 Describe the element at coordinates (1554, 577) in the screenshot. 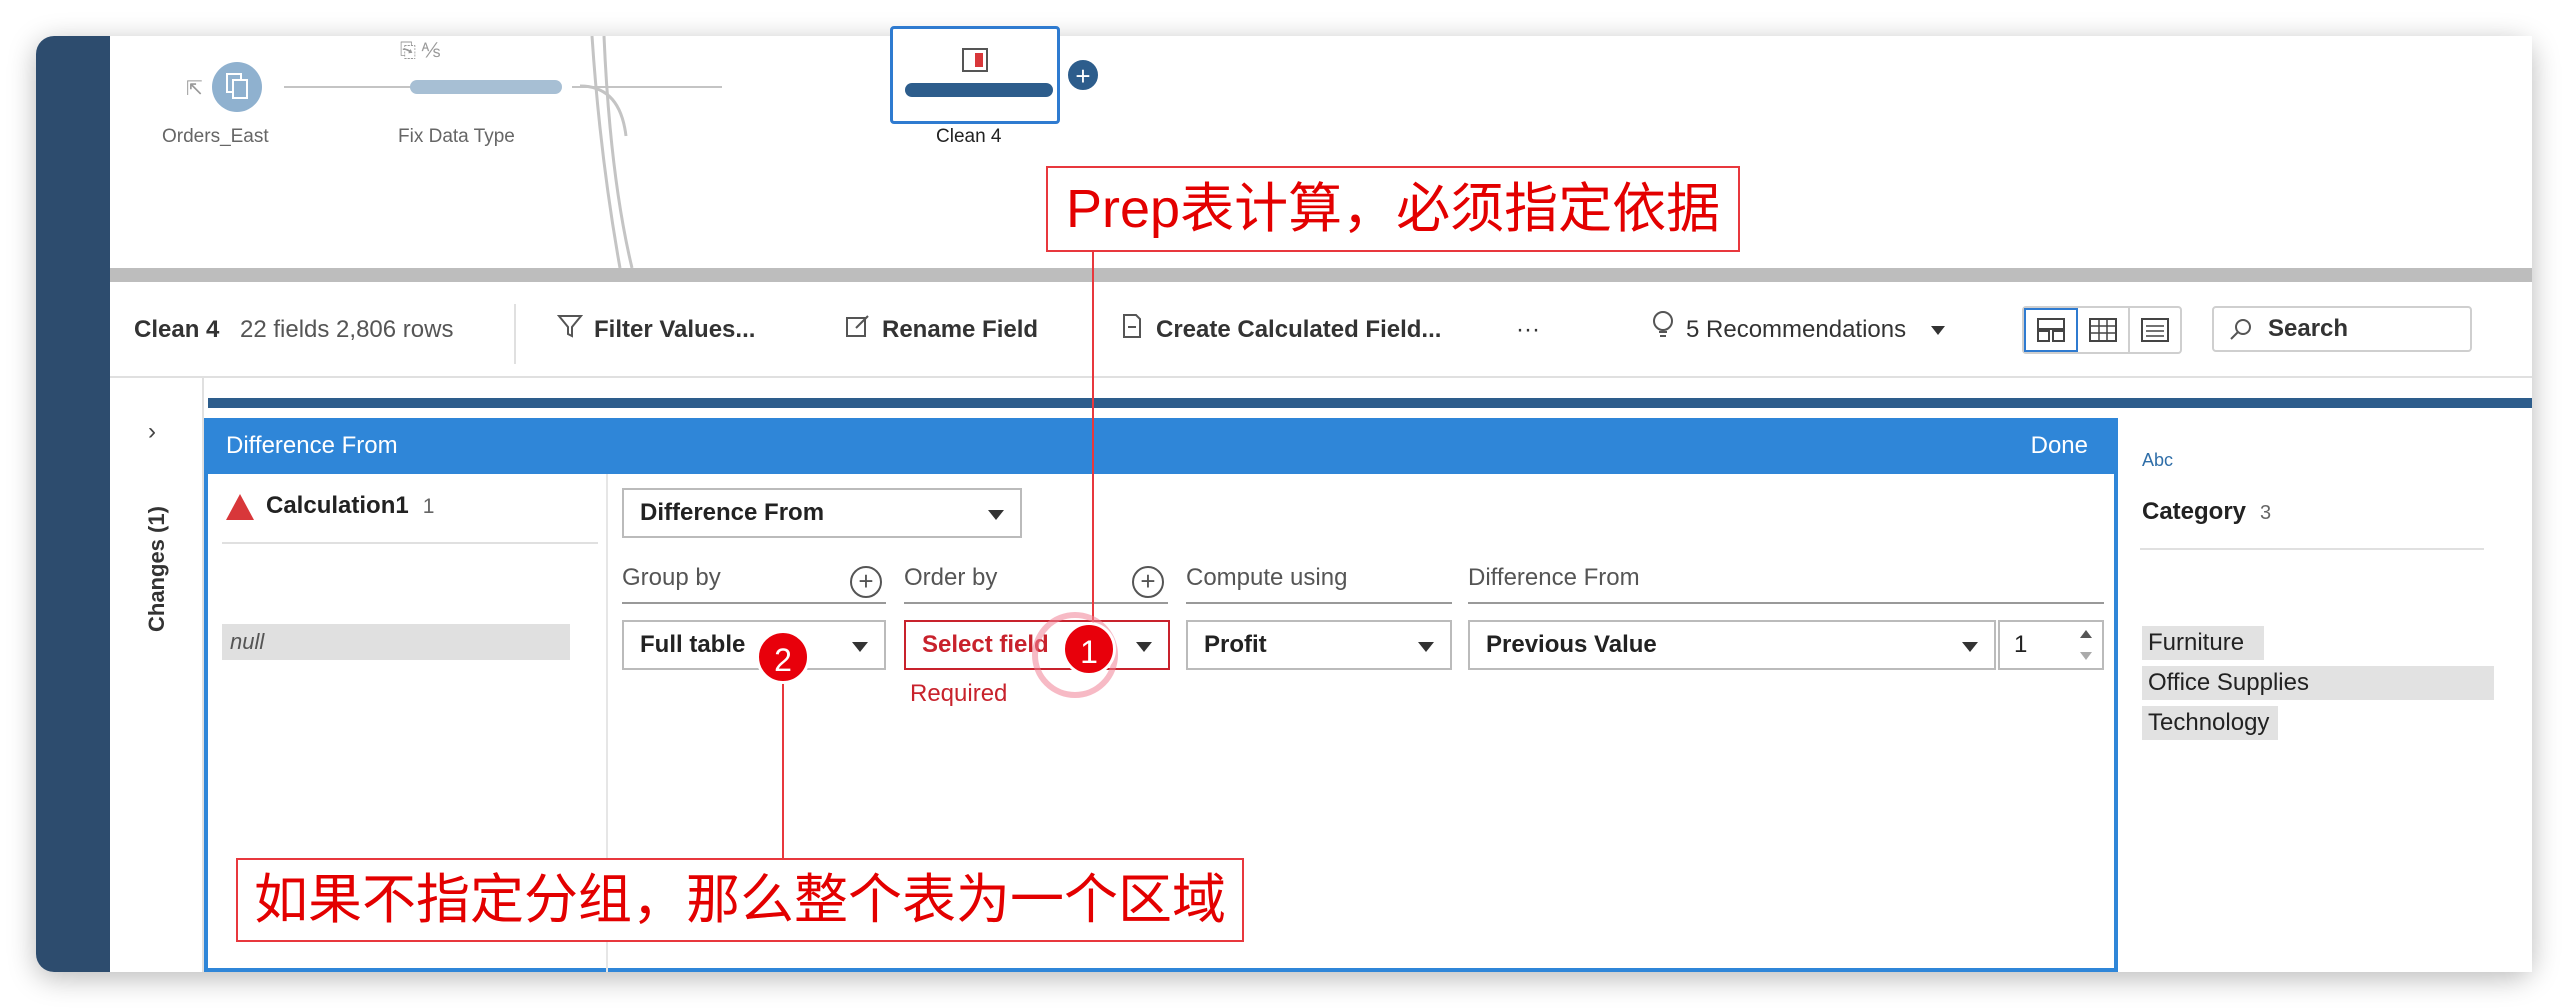

I see `difference-from-label: Difference From` at that location.